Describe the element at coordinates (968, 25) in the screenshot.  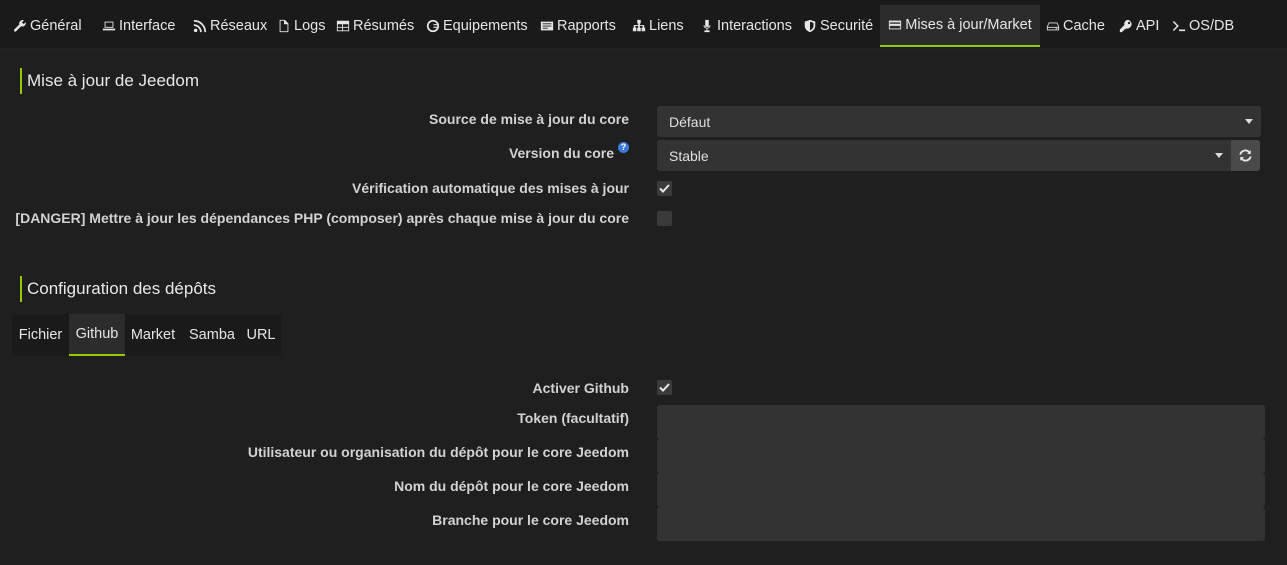
I see `tab-label: Mises à jour/Market` at that location.